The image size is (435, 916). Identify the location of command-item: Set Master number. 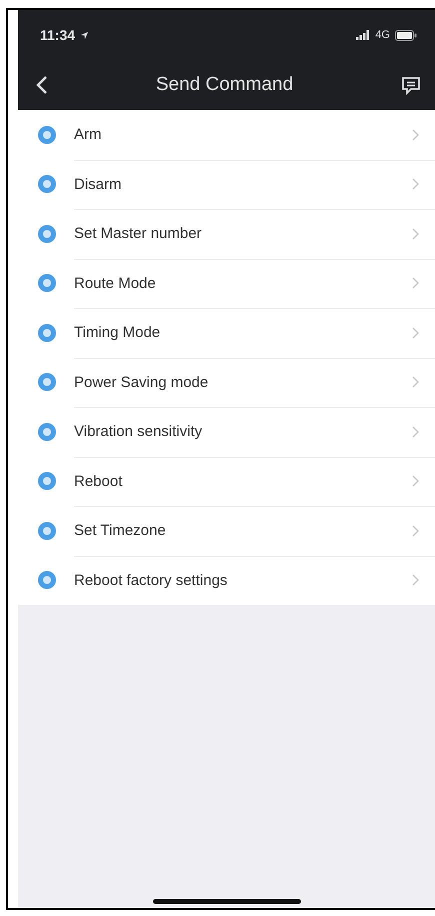
(226, 233).